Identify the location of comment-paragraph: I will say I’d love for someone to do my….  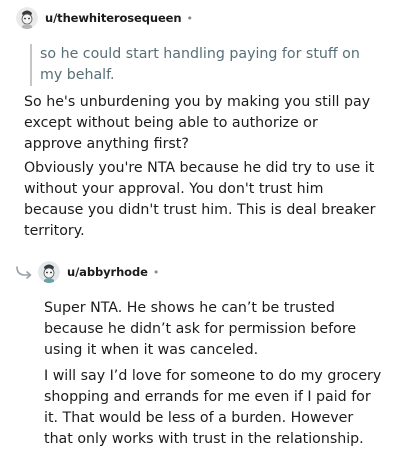
(213, 407).